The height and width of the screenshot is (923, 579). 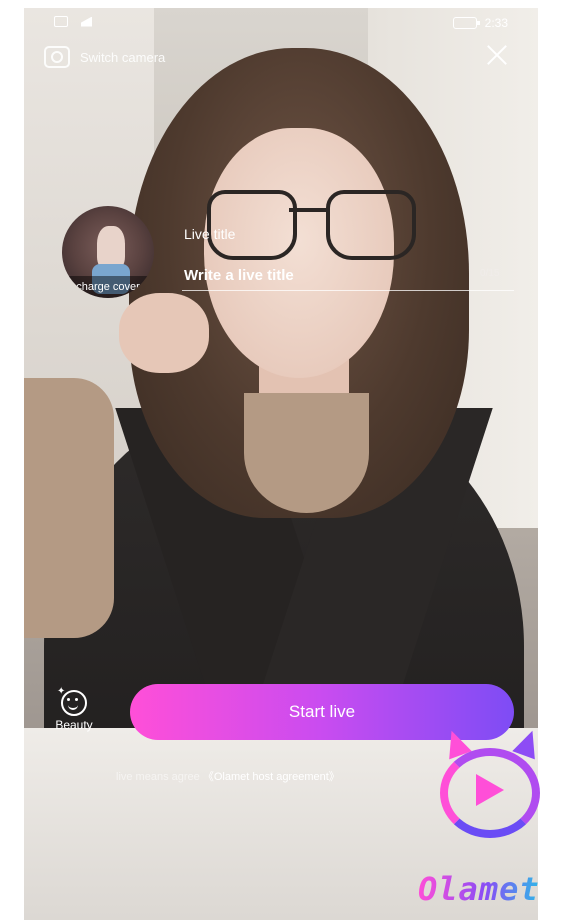 What do you see at coordinates (61, 21) in the screenshot?
I see `message-icon` at bounding box center [61, 21].